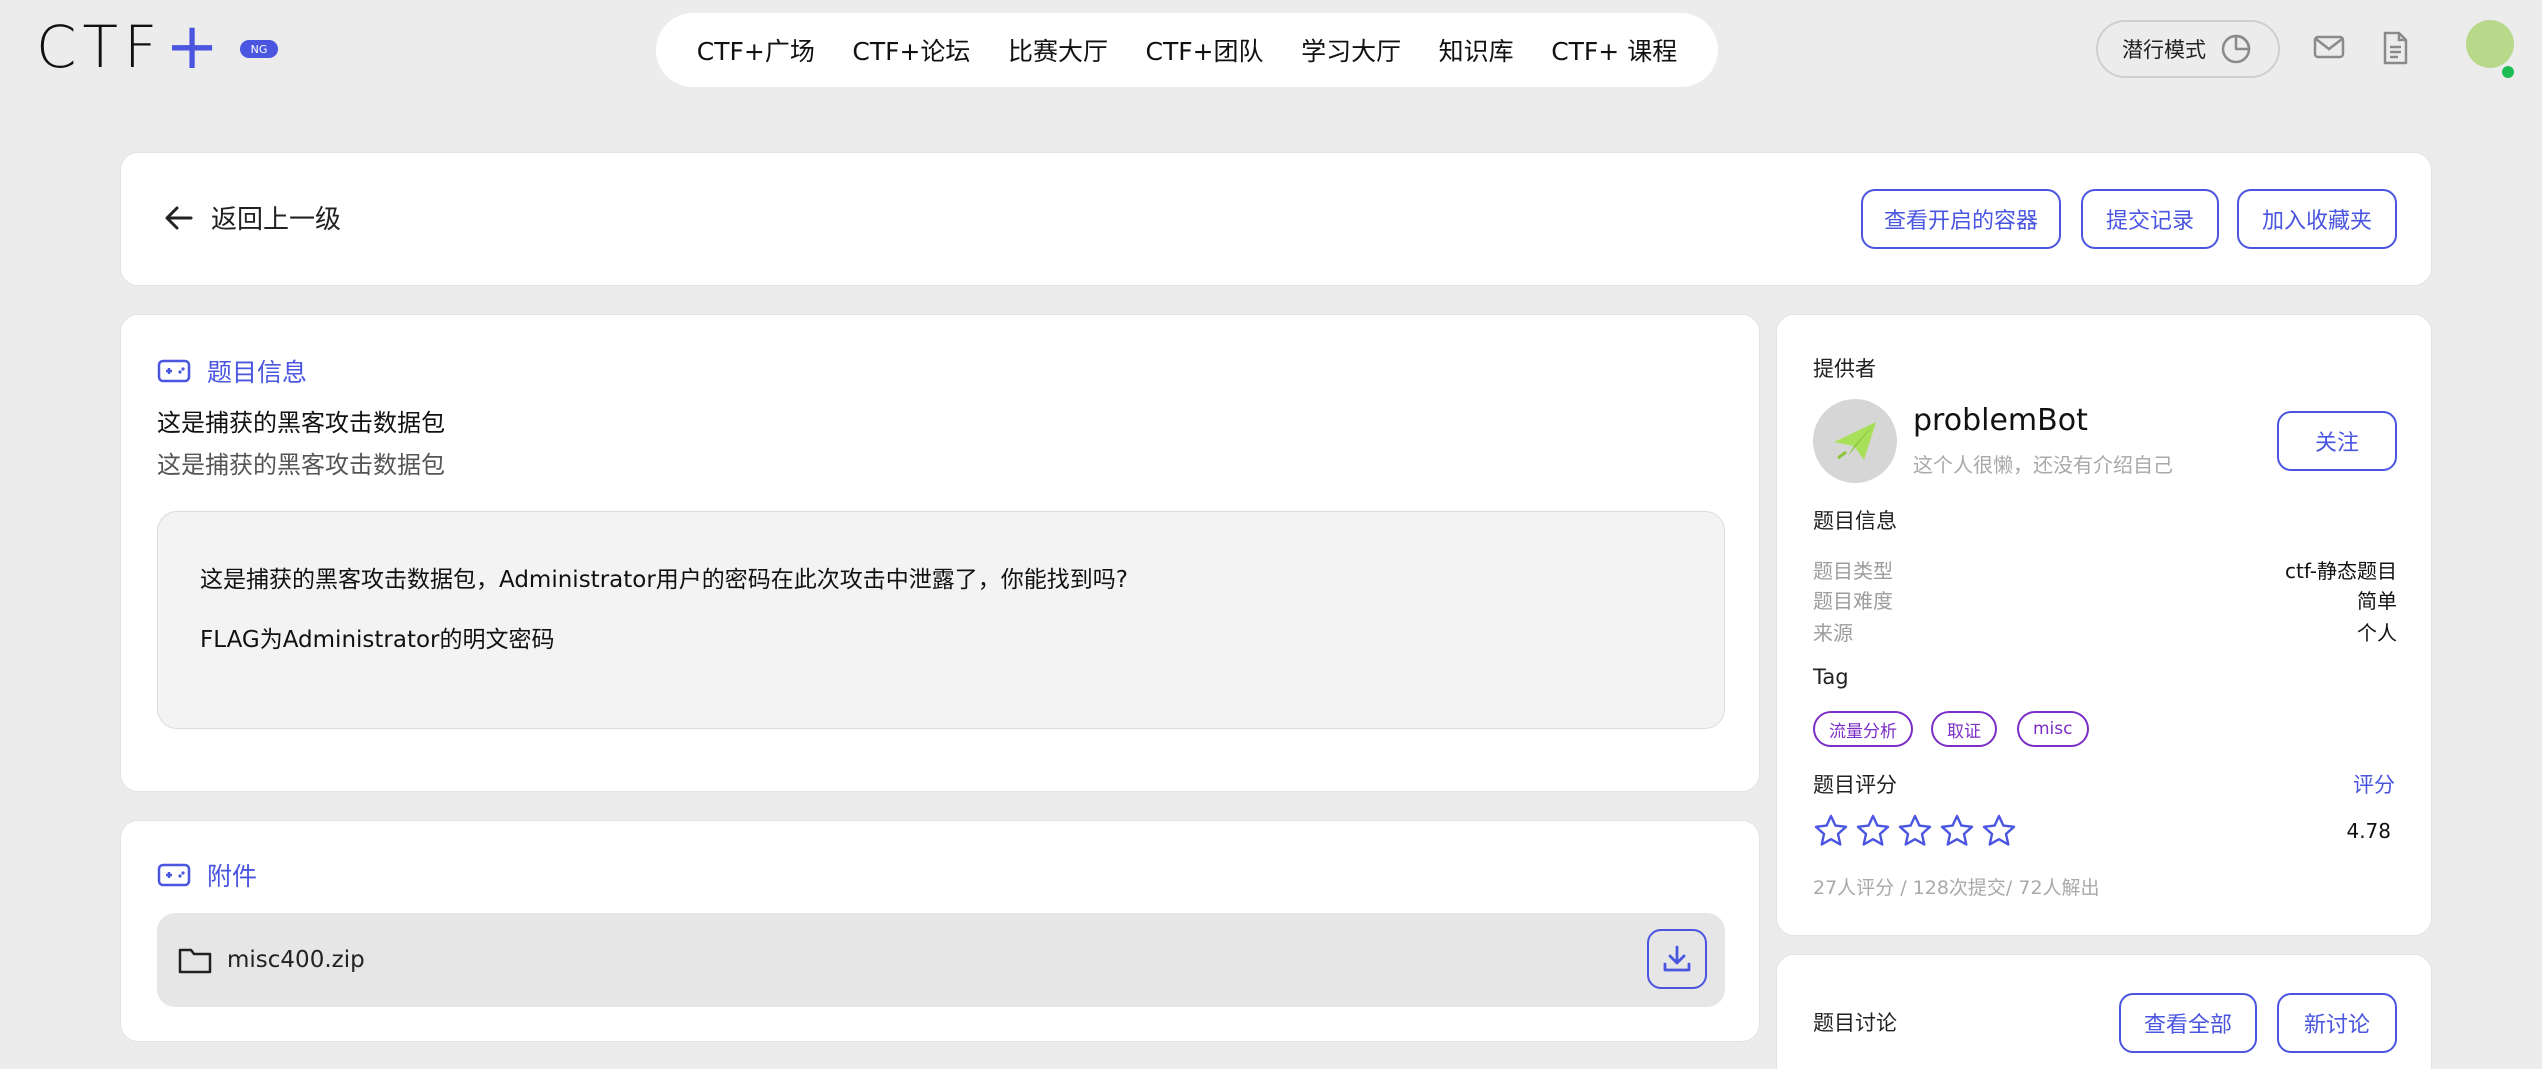 Image resolution: width=2542 pixels, height=1069 pixels. I want to click on attachment-label: 附件, so click(232, 876).